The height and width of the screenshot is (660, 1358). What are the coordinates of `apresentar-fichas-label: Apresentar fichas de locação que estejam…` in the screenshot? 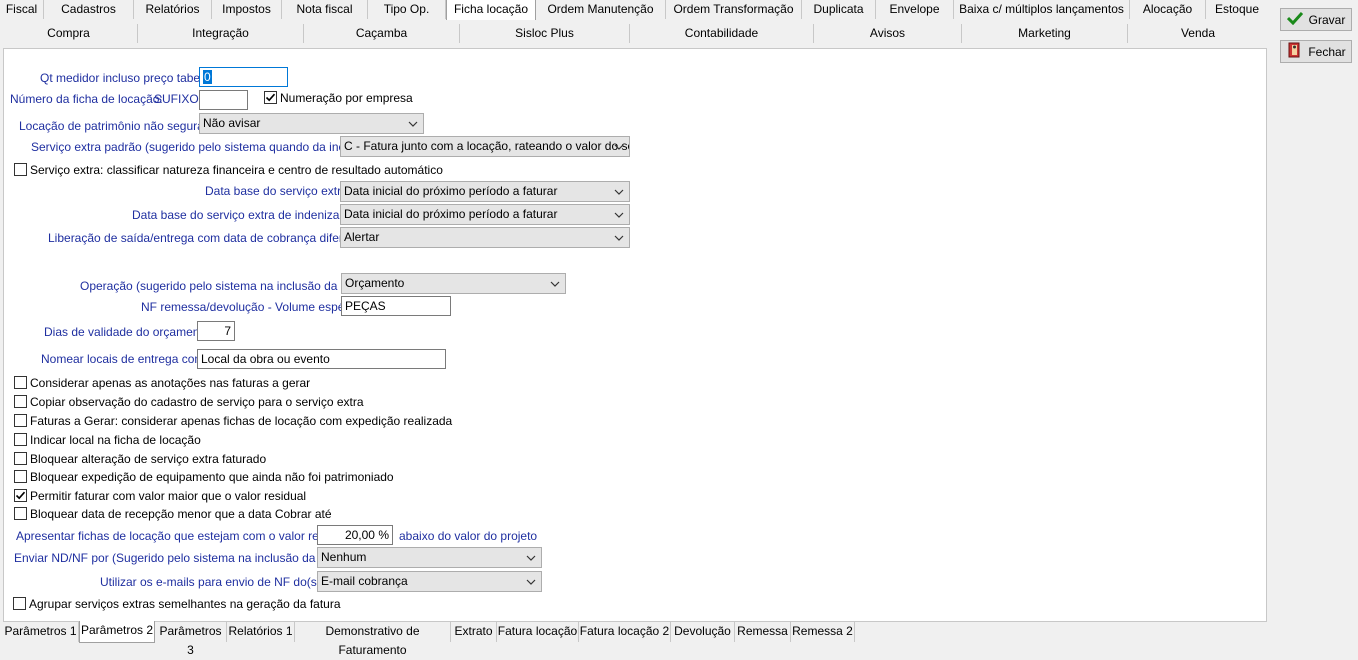 It's located at (183, 536).